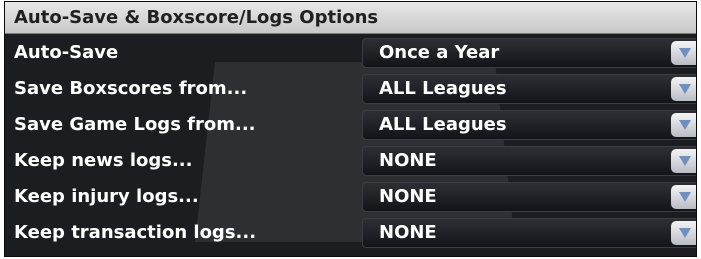 Image resolution: width=701 pixels, height=259 pixels. What do you see at coordinates (408, 232) in the screenshot?
I see `transaction-logs-value: NONE` at bounding box center [408, 232].